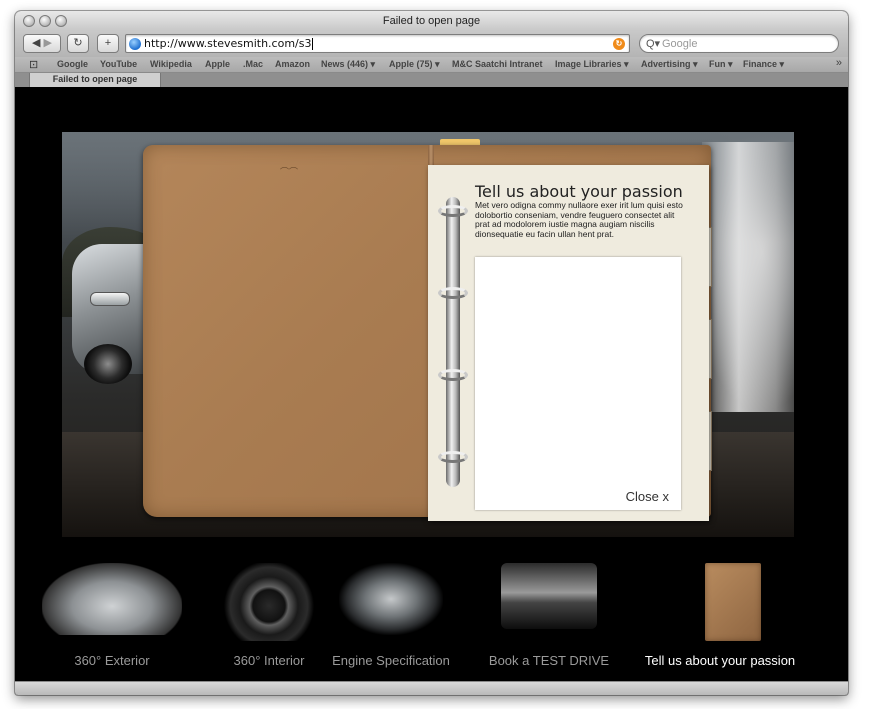 This screenshot has height=709, width=869. Describe the element at coordinates (431, 688) in the screenshot. I see `status-bar` at that location.